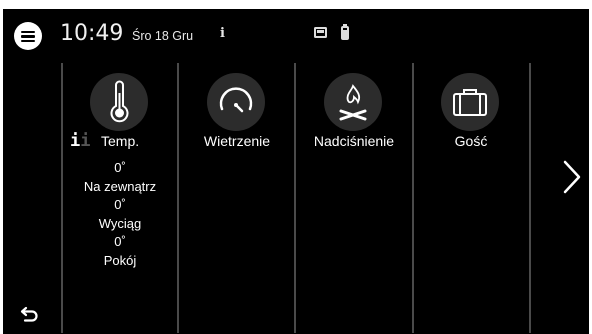 The image size is (592, 334). What do you see at coordinates (296, 34) in the screenshot?
I see `status-bar: 10:49 Śro 18 Gru i` at bounding box center [296, 34].